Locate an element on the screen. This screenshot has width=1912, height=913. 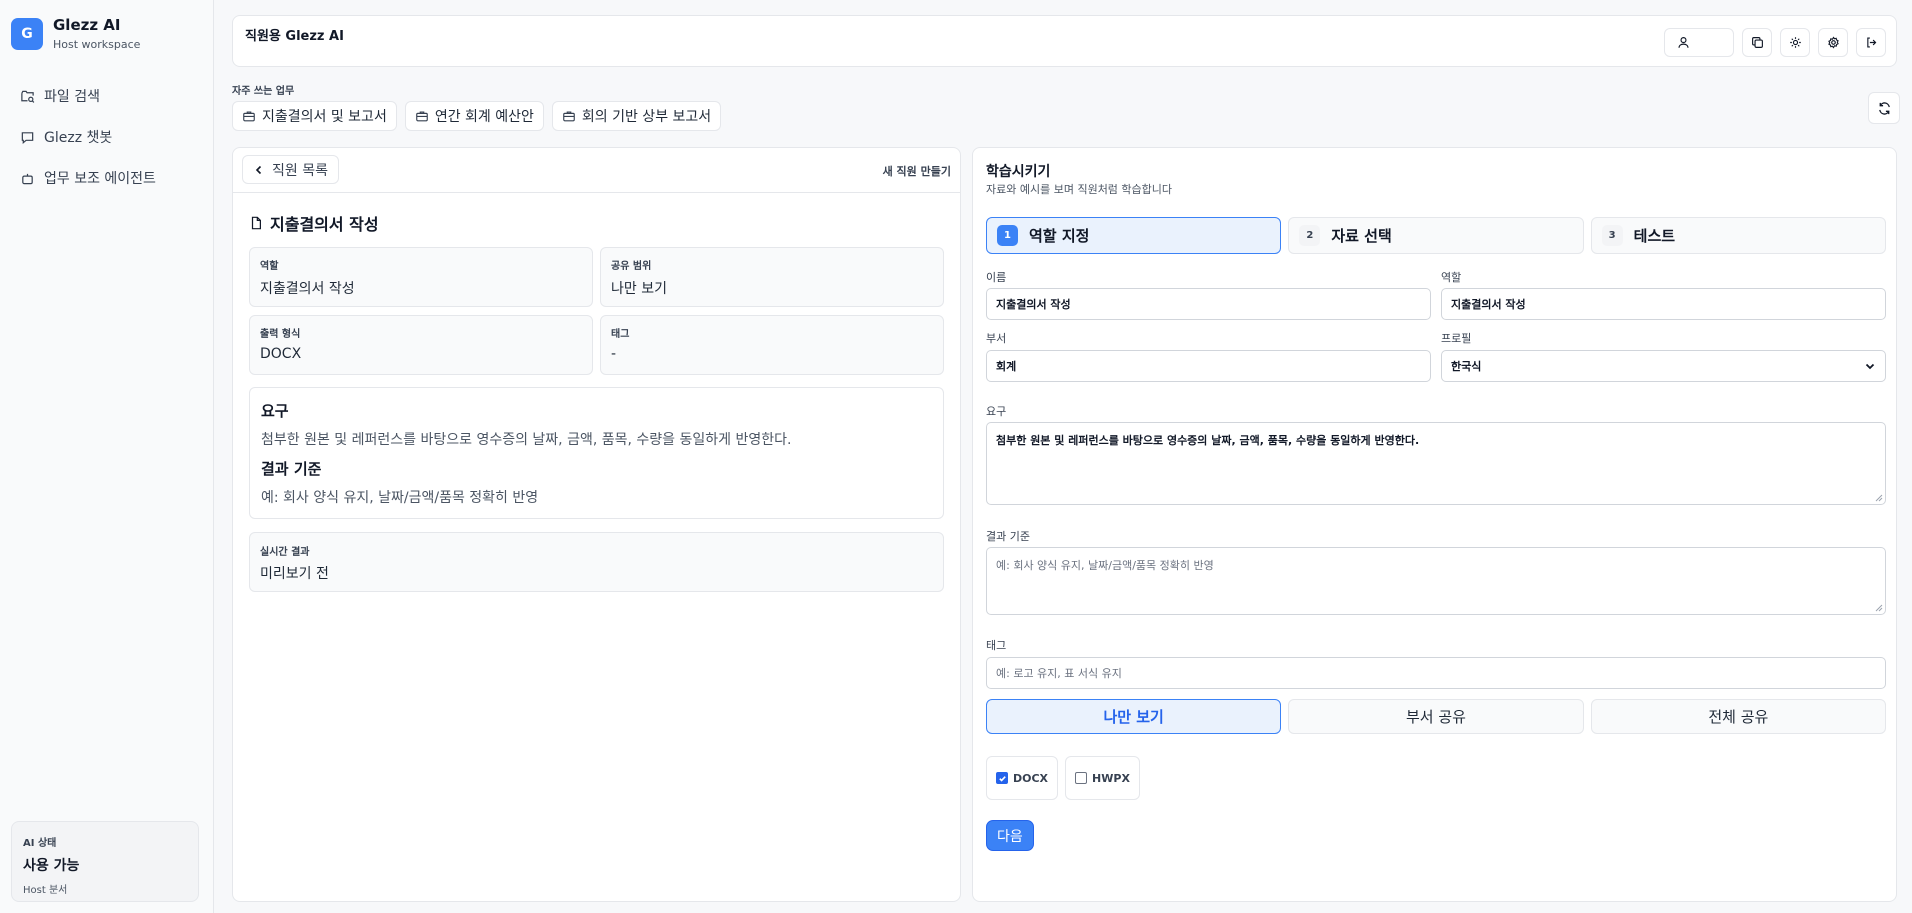
info-card-value: 나만 보기 is located at coordinates (639, 289).